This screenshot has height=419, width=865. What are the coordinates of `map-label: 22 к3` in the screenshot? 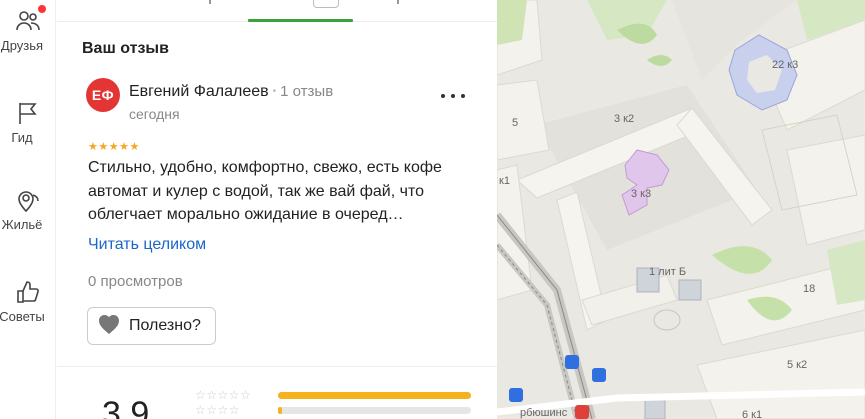 It's located at (785, 65).